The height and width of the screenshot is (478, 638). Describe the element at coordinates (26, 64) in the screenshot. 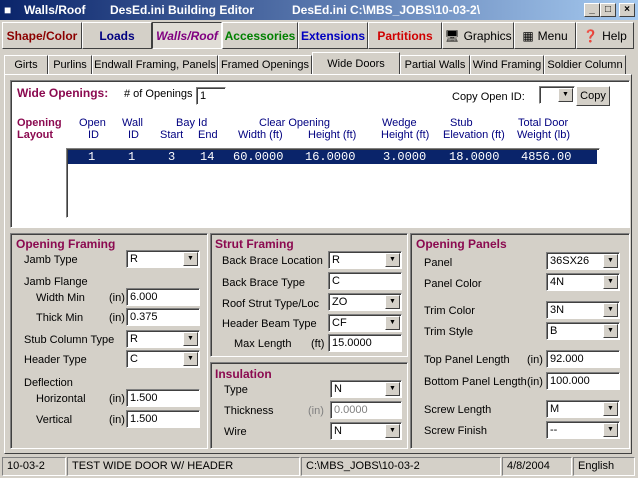

I see `tab-girts: Girts` at that location.